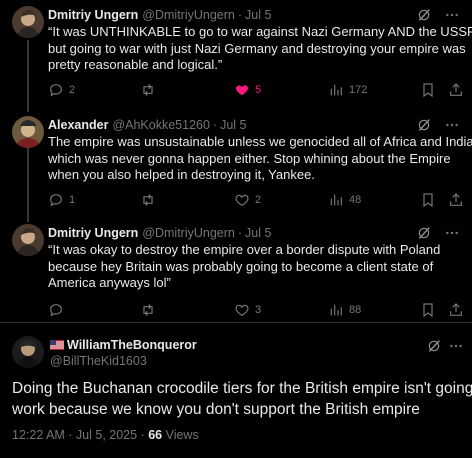 The image size is (472, 458). I want to click on like-count: 3, so click(258, 310).